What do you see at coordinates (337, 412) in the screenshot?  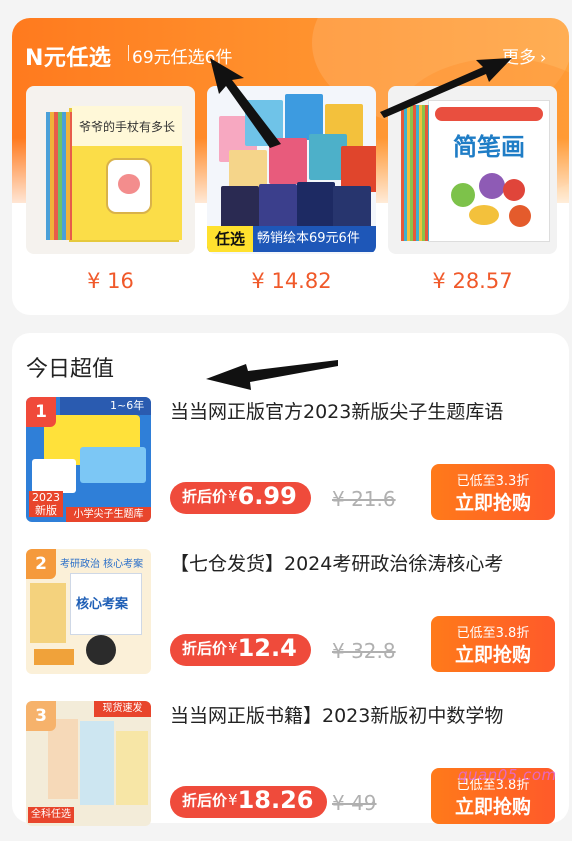 I see `deal-title: 当当网正版官方2023新版尖子生题库语` at bounding box center [337, 412].